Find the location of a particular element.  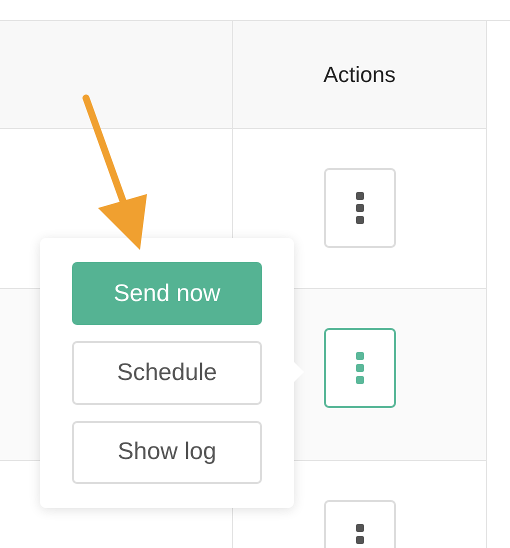

menu-button: Schedule is located at coordinates (167, 373).